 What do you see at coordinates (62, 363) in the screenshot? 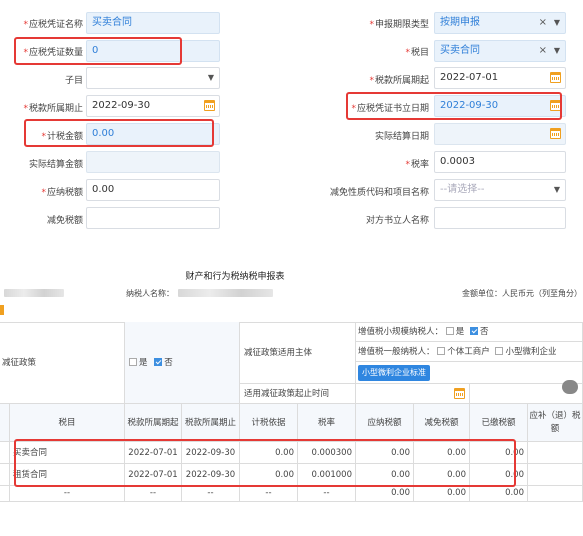
I see `policy-label-cell: 减征政策` at bounding box center [62, 363].